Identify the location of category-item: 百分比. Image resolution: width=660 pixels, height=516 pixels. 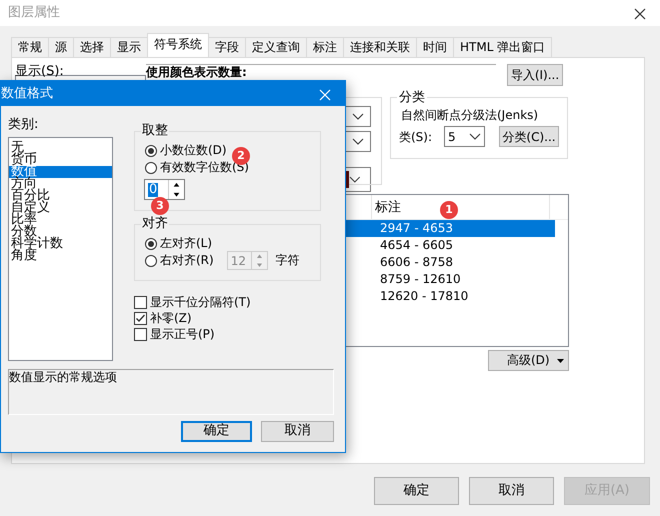
(60, 196).